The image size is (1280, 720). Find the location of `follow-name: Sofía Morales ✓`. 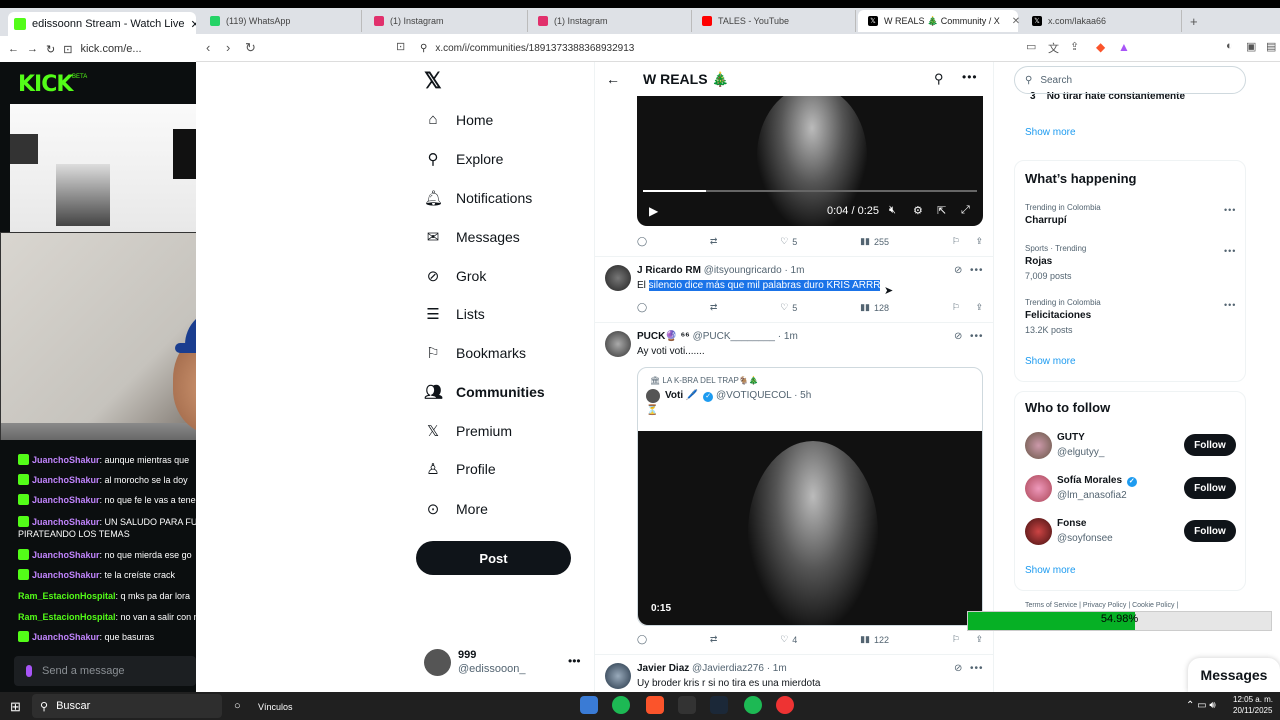

follow-name: Sofía Morales ✓ is located at coordinates (1097, 481).